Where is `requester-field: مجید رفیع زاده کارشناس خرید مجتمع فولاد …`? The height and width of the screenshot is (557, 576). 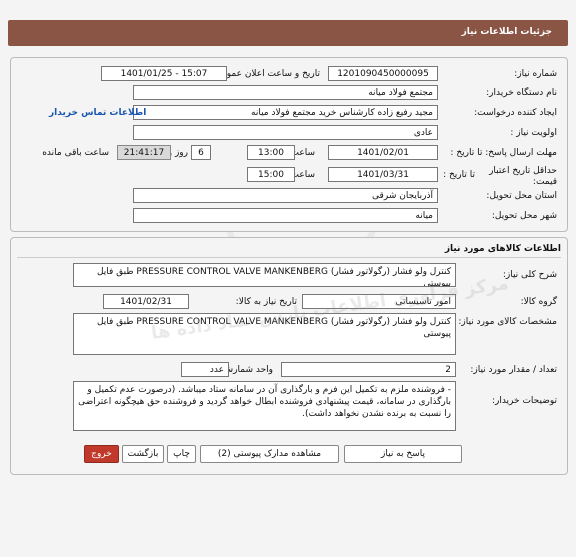
requester-field: مجید رفیع زاده کارشناس خرید مجتمع فولاد … is located at coordinates (285, 112).